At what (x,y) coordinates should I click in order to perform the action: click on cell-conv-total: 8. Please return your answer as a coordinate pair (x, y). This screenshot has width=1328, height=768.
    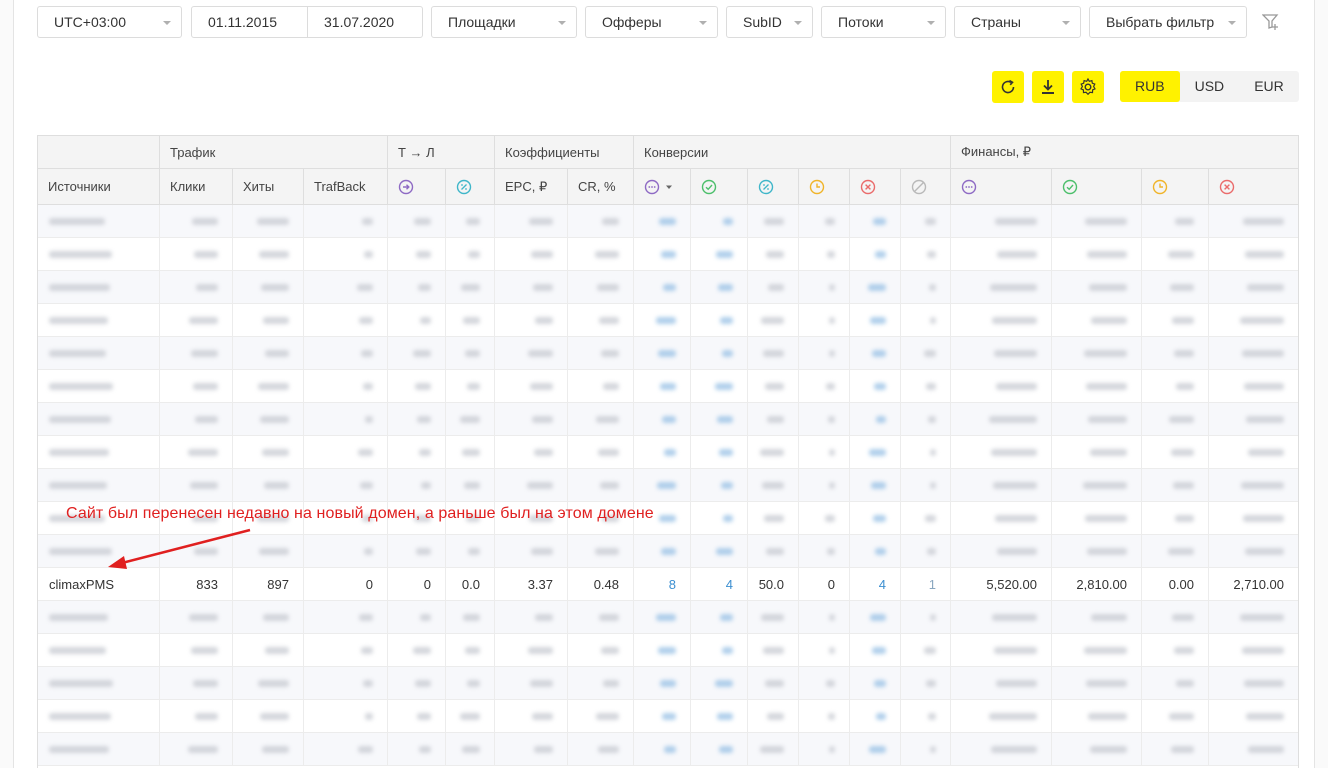
    Looking at the image, I should click on (661, 584).